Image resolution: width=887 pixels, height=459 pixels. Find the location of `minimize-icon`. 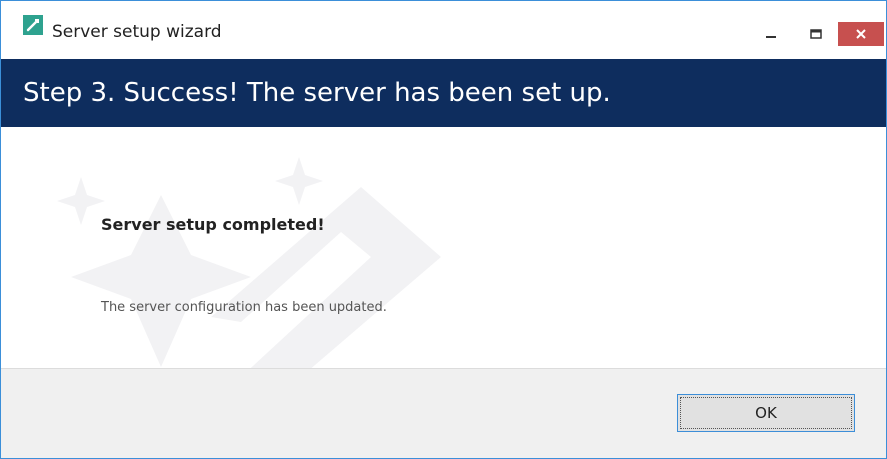

minimize-icon is located at coordinates (771, 34).